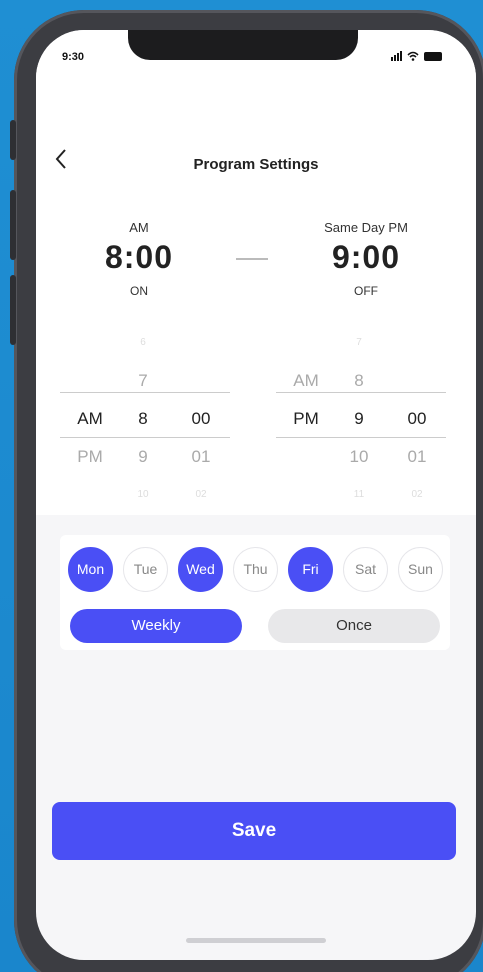 The width and height of the screenshot is (483, 972). I want to click on picker-selected: PM, so click(306, 419).